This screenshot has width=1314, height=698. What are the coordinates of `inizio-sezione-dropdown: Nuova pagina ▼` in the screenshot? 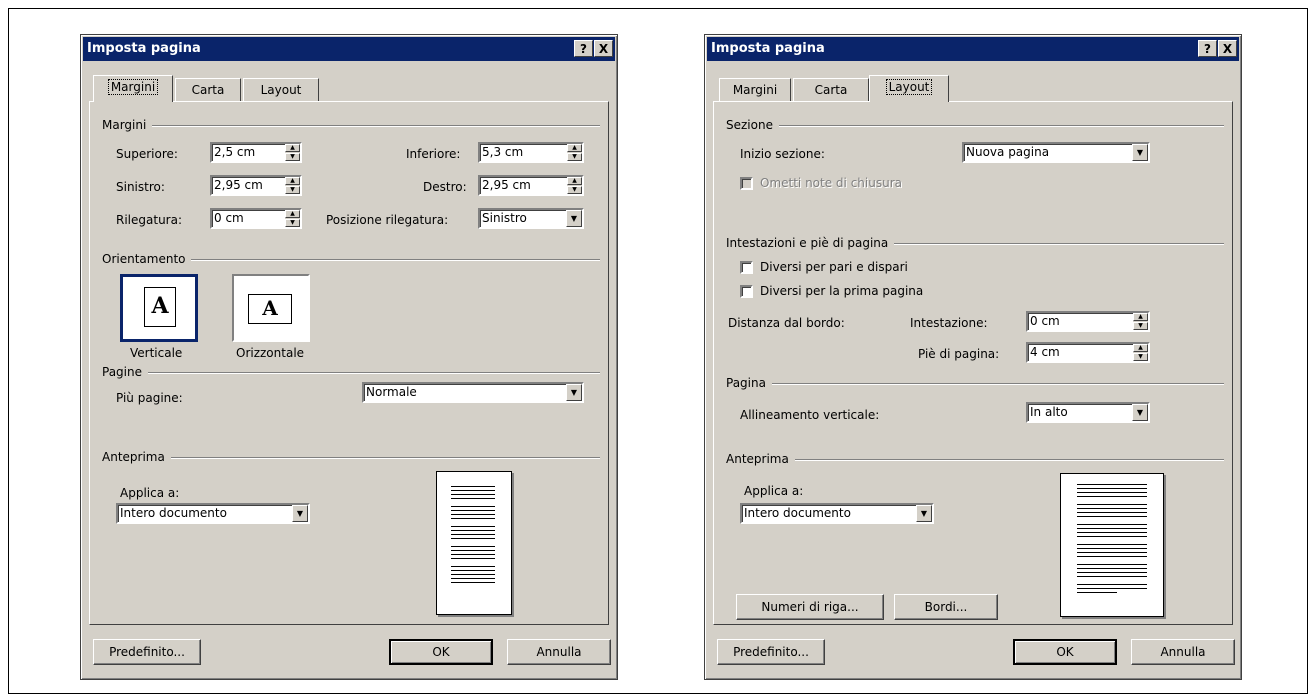 It's located at (1056, 152).